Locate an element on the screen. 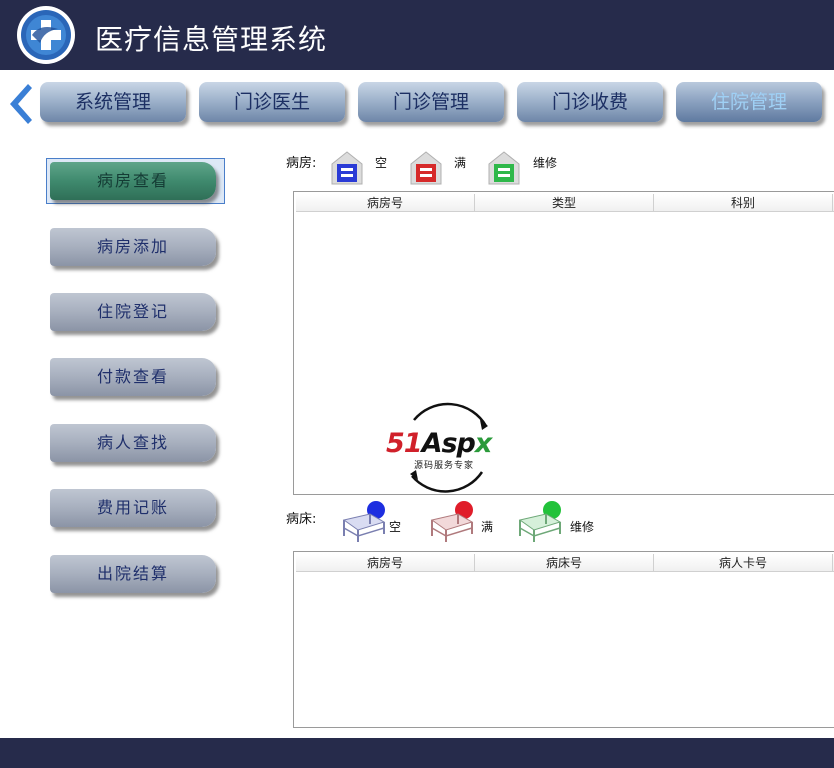 This screenshot has height=768, width=834. bed-col-patient-card: 病人卡号 is located at coordinates (743, 563).